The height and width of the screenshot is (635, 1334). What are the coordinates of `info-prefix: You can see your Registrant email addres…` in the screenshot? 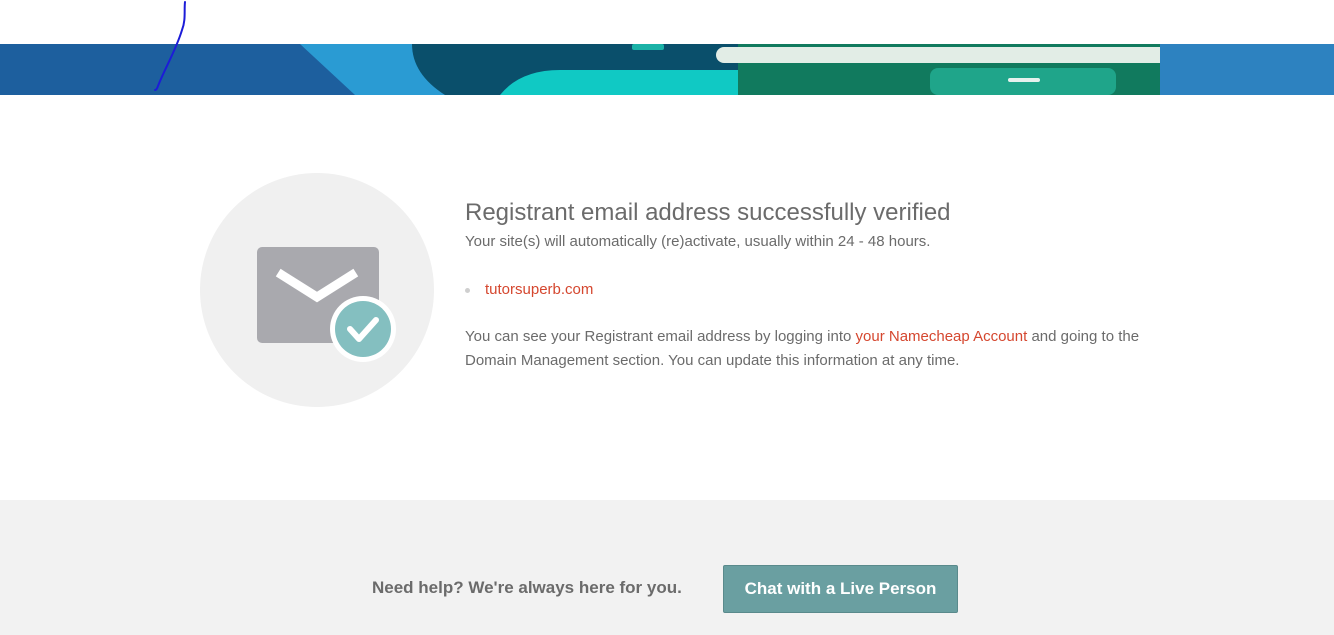 It's located at (660, 336).